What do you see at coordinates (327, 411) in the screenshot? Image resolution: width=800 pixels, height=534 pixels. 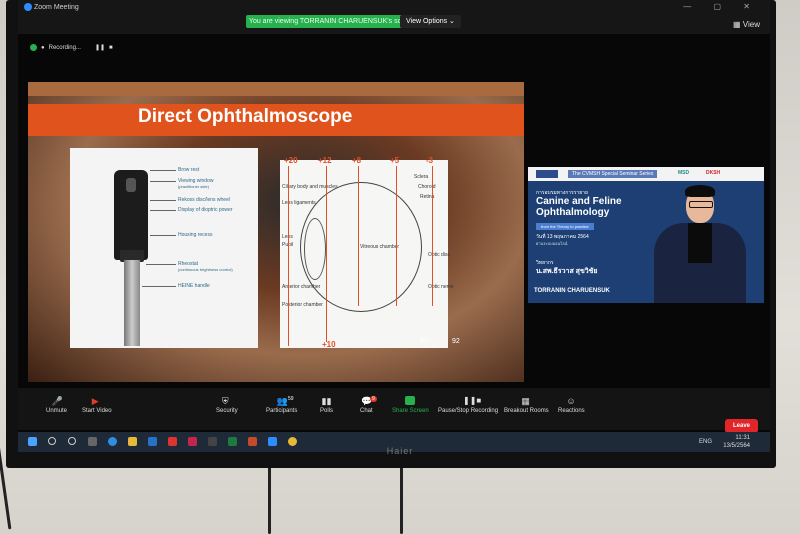 I see `polls-label: Polls` at bounding box center [327, 411].